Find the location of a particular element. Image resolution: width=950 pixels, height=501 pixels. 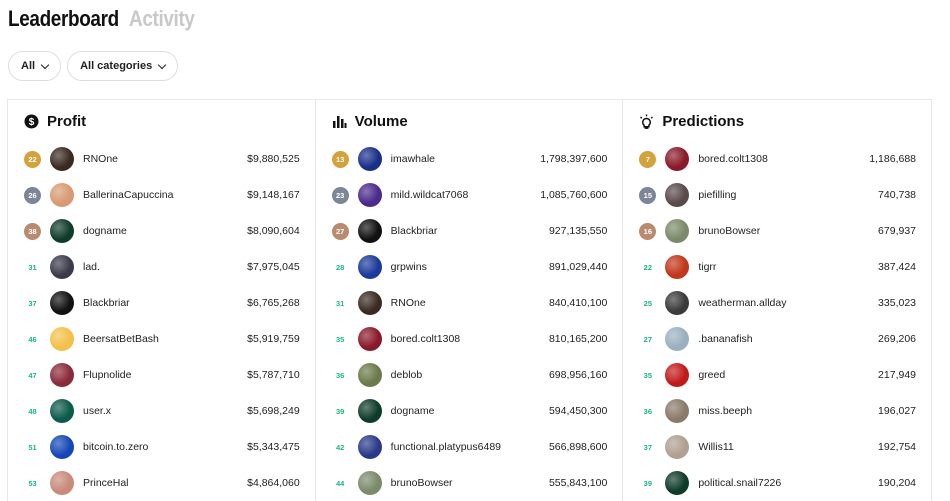

leaderboard-row: 15 piefilling 740,738 is located at coordinates (777, 195).